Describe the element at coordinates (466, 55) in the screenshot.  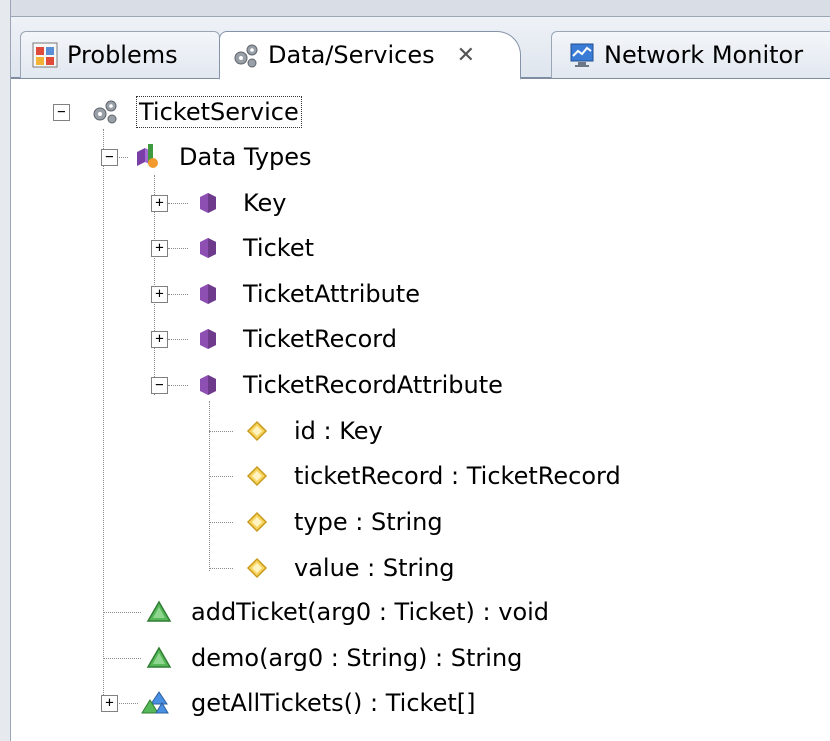
I see `close-icon: ✕` at that location.